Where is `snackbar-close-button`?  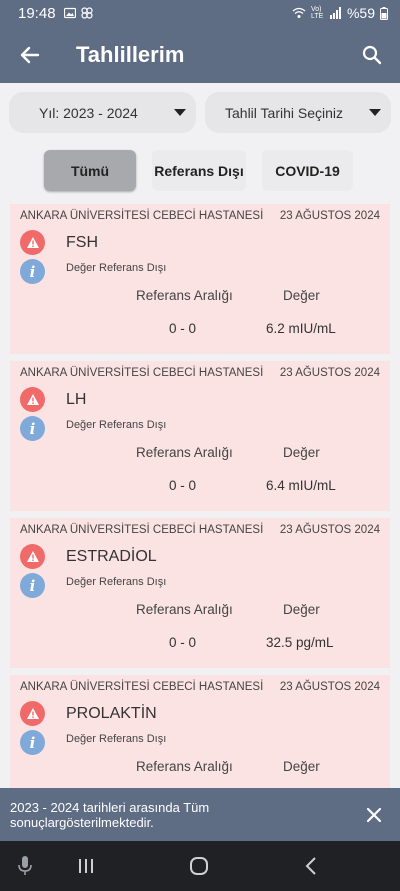 snackbar-close-button is located at coordinates (374, 815).